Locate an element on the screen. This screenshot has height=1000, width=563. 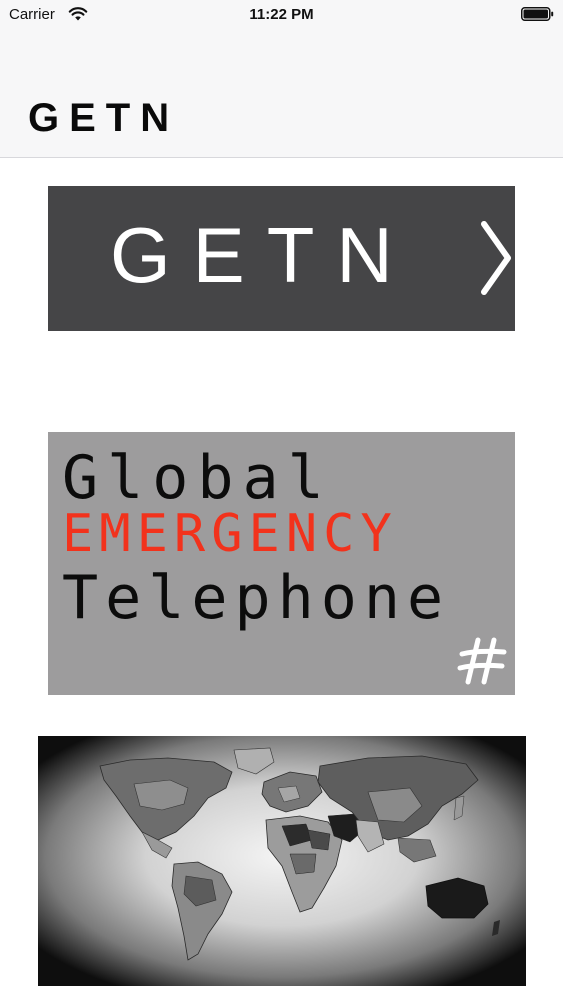
getn-banner-title: GETN is located at coordinates (262, 255).